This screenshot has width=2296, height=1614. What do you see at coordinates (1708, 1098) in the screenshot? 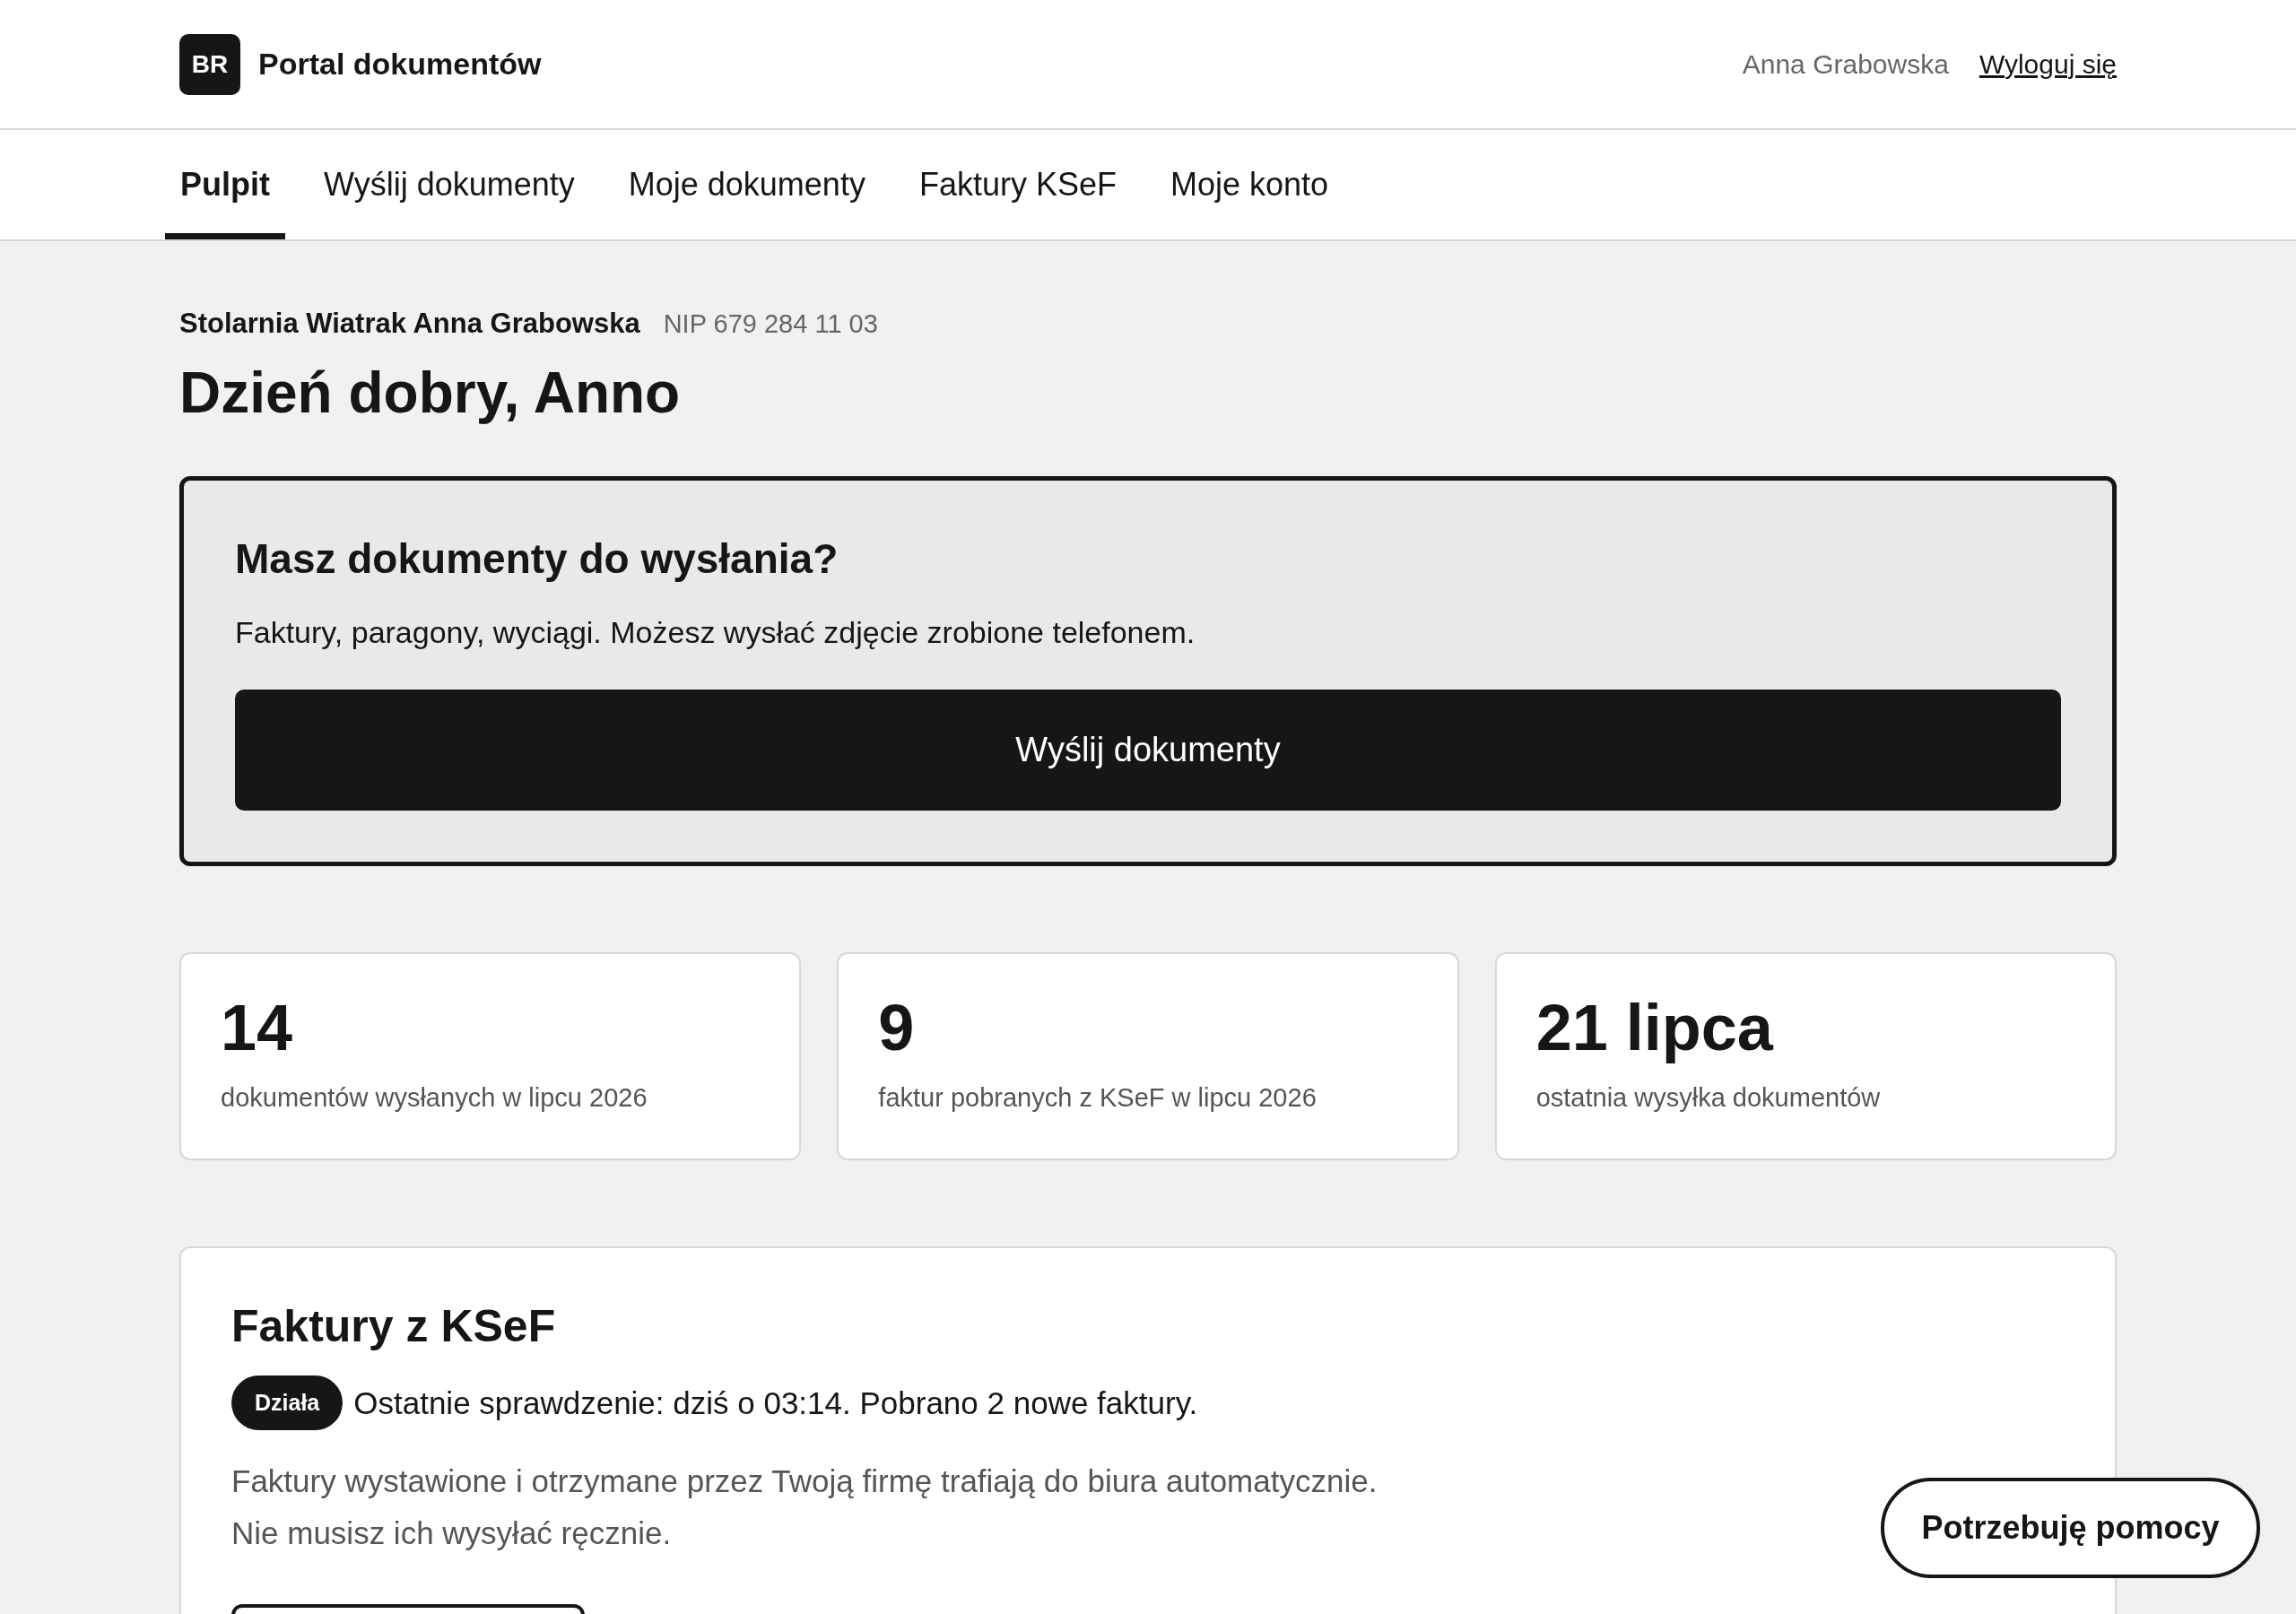
I see `stat-label: ostatnia wysyłka dokumentów` at bounding box center [1708, 1098].